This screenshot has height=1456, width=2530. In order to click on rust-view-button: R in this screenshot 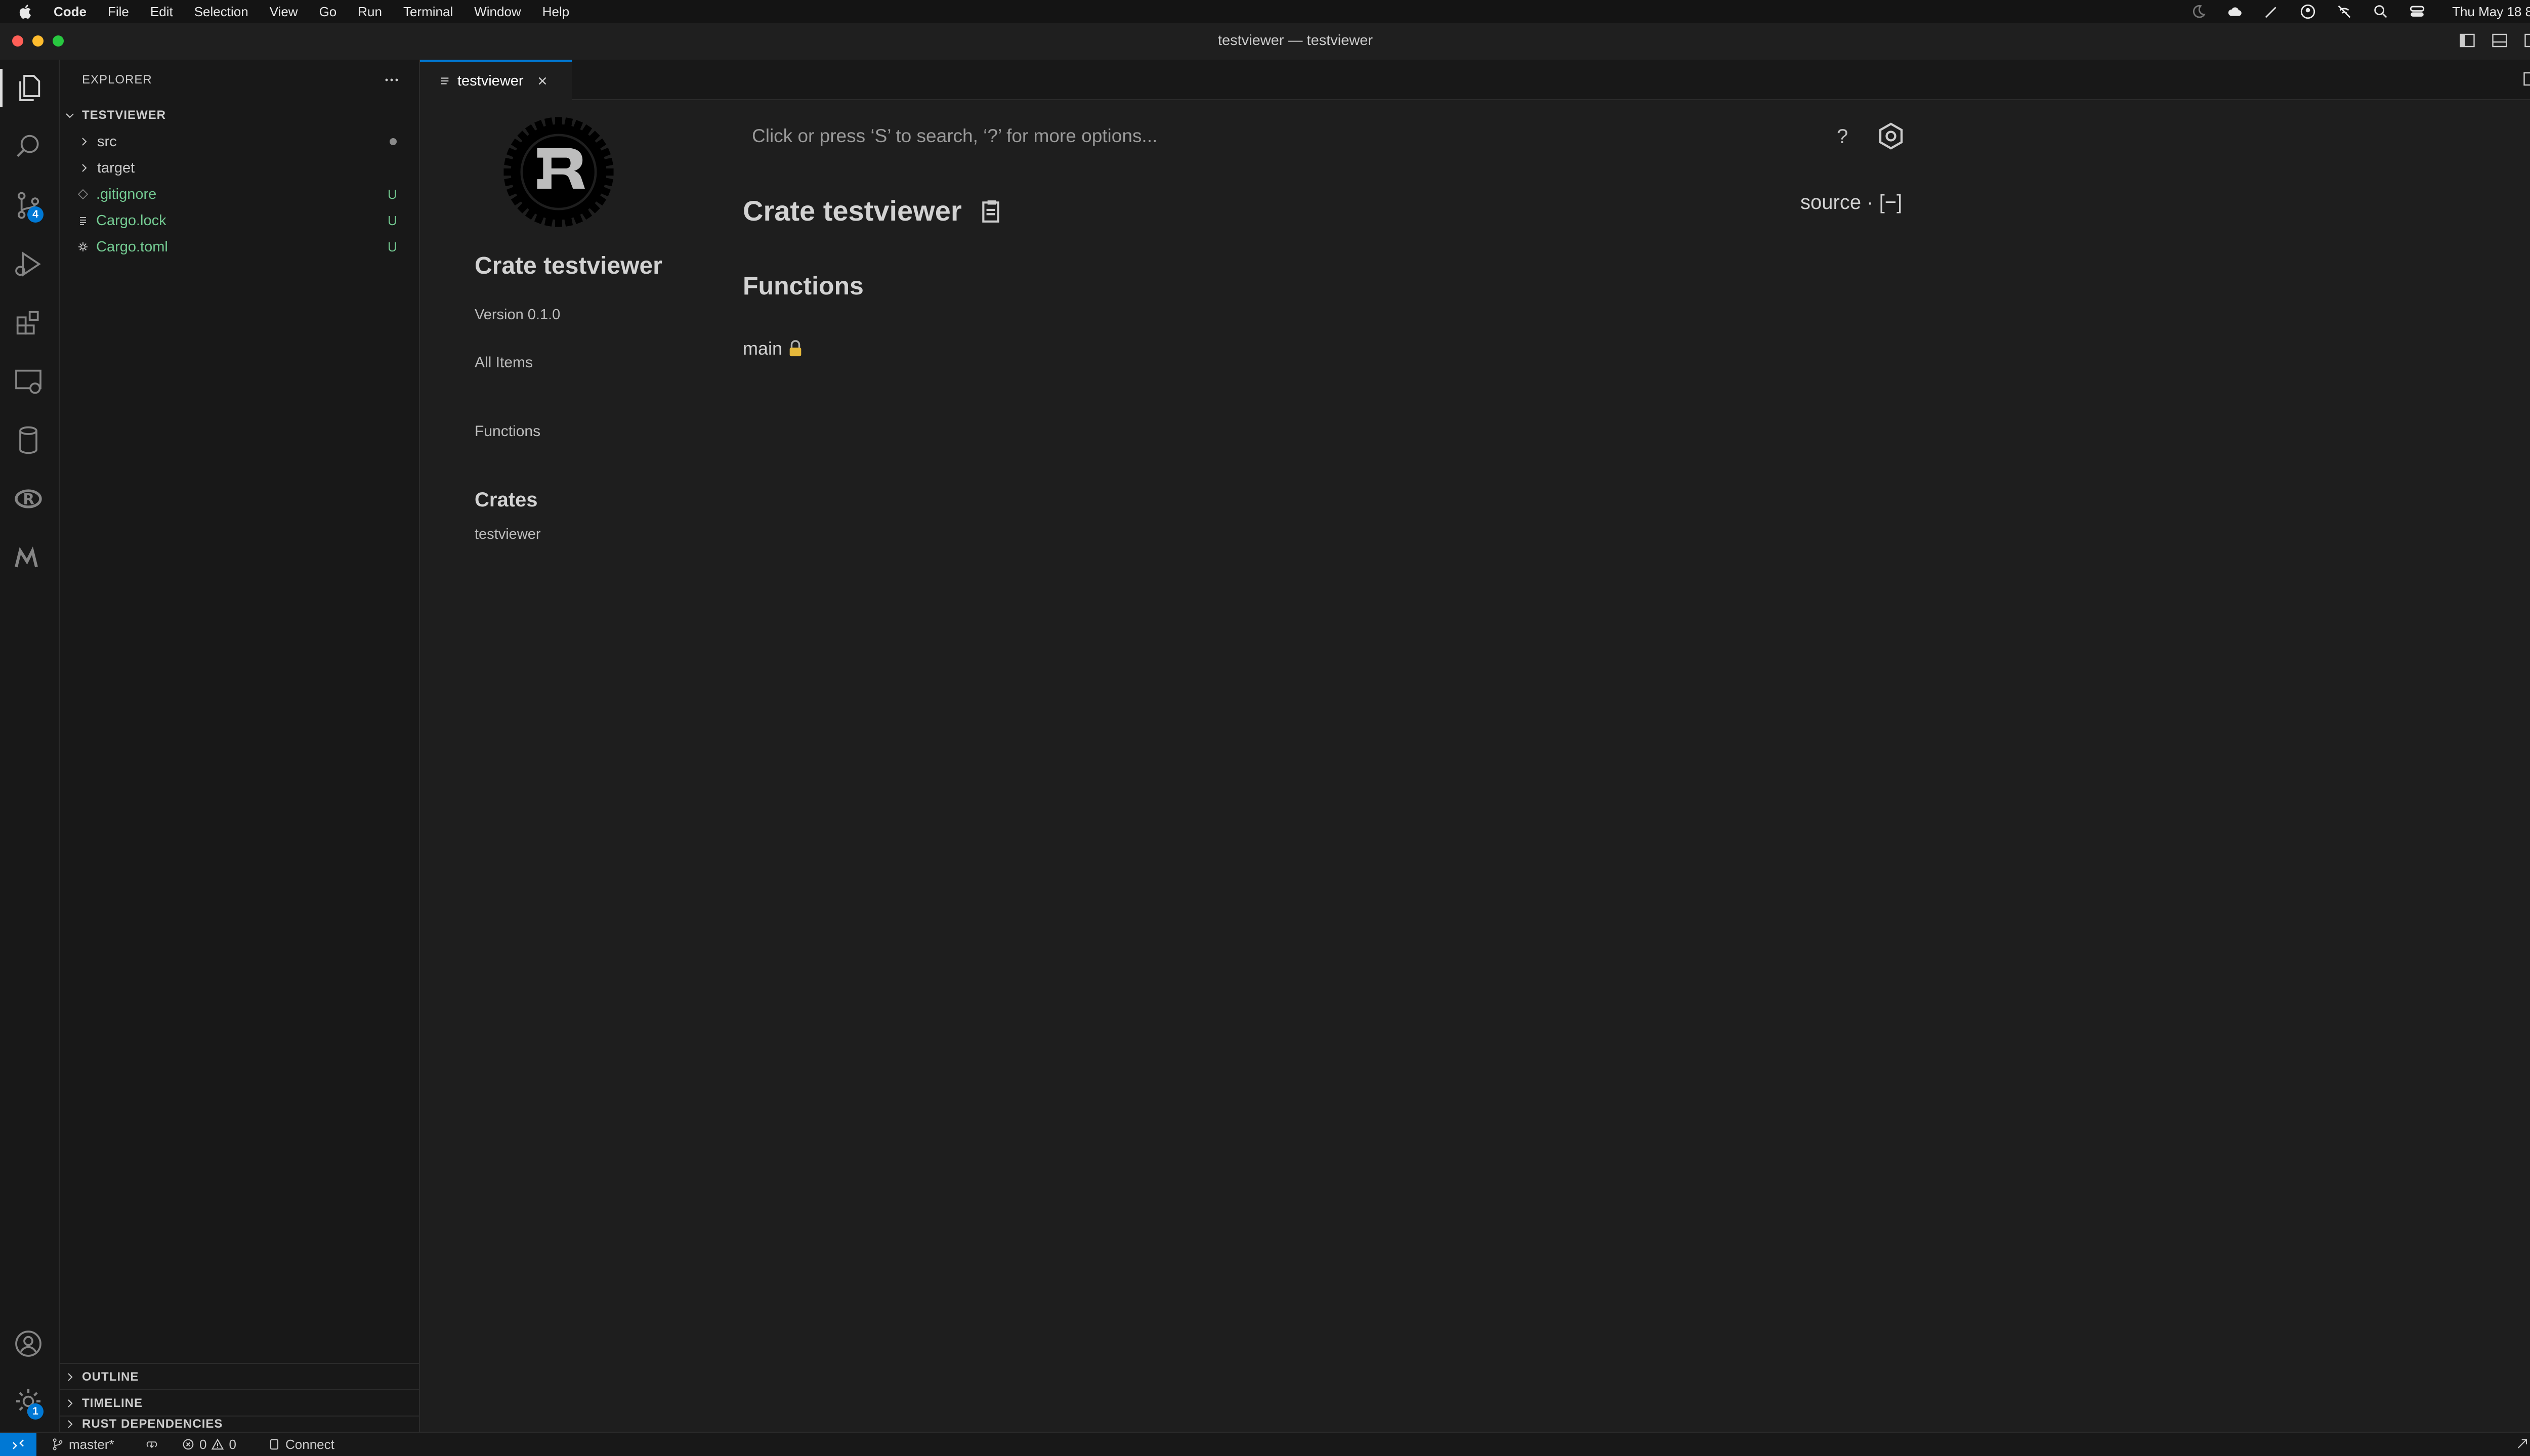, I will do `click(28, 499)`.